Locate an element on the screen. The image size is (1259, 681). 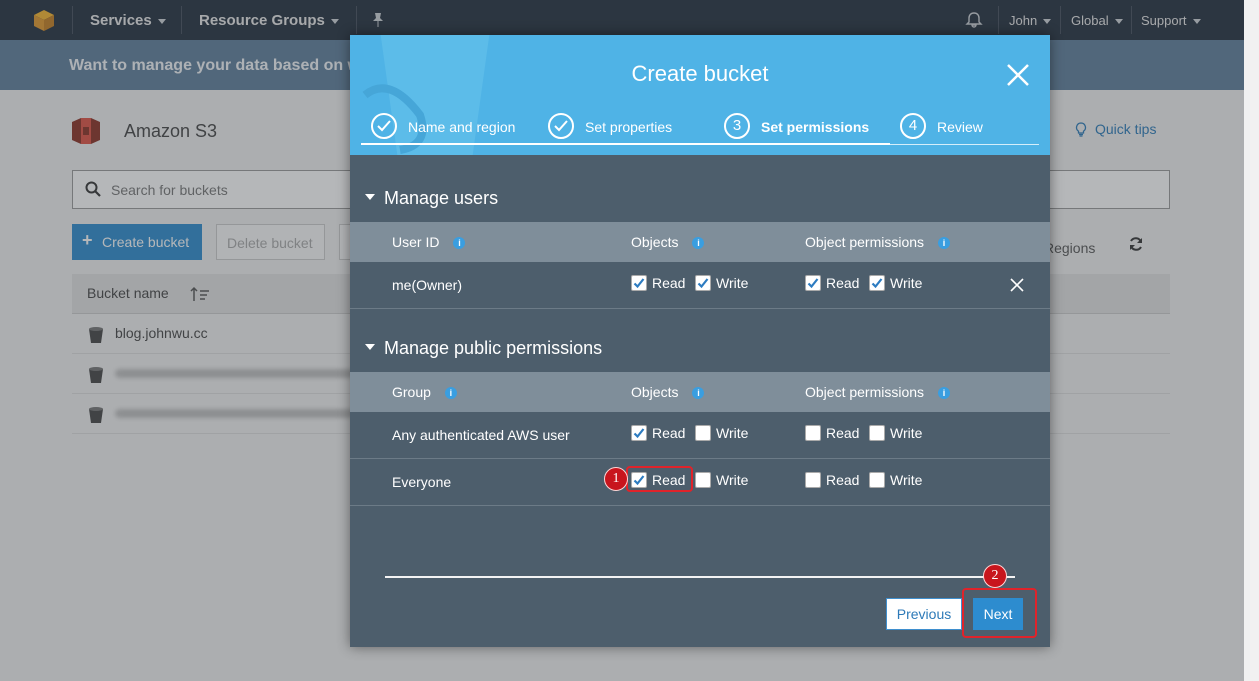
col-user-id: User ID i is located at coordinates (429, 242).